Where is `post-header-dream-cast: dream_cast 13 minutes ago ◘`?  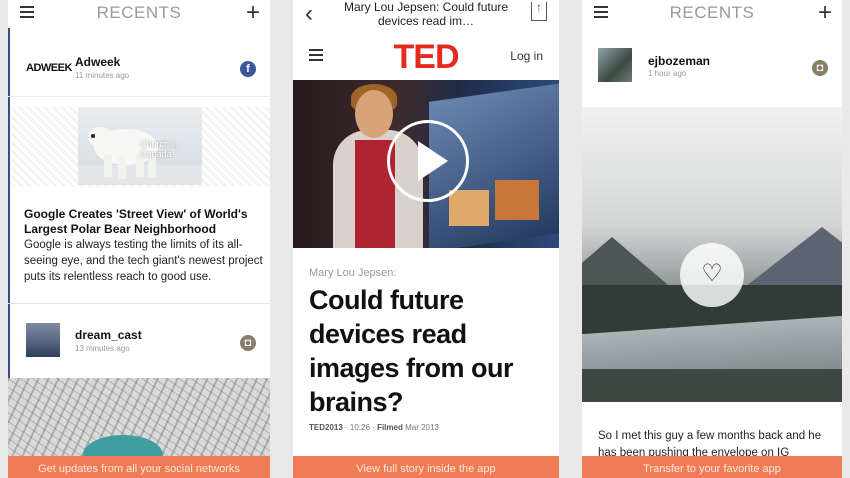 post-header-dream-cast: dream_cast 13 minutes ago ◘ is located at coordinates (139, 342).